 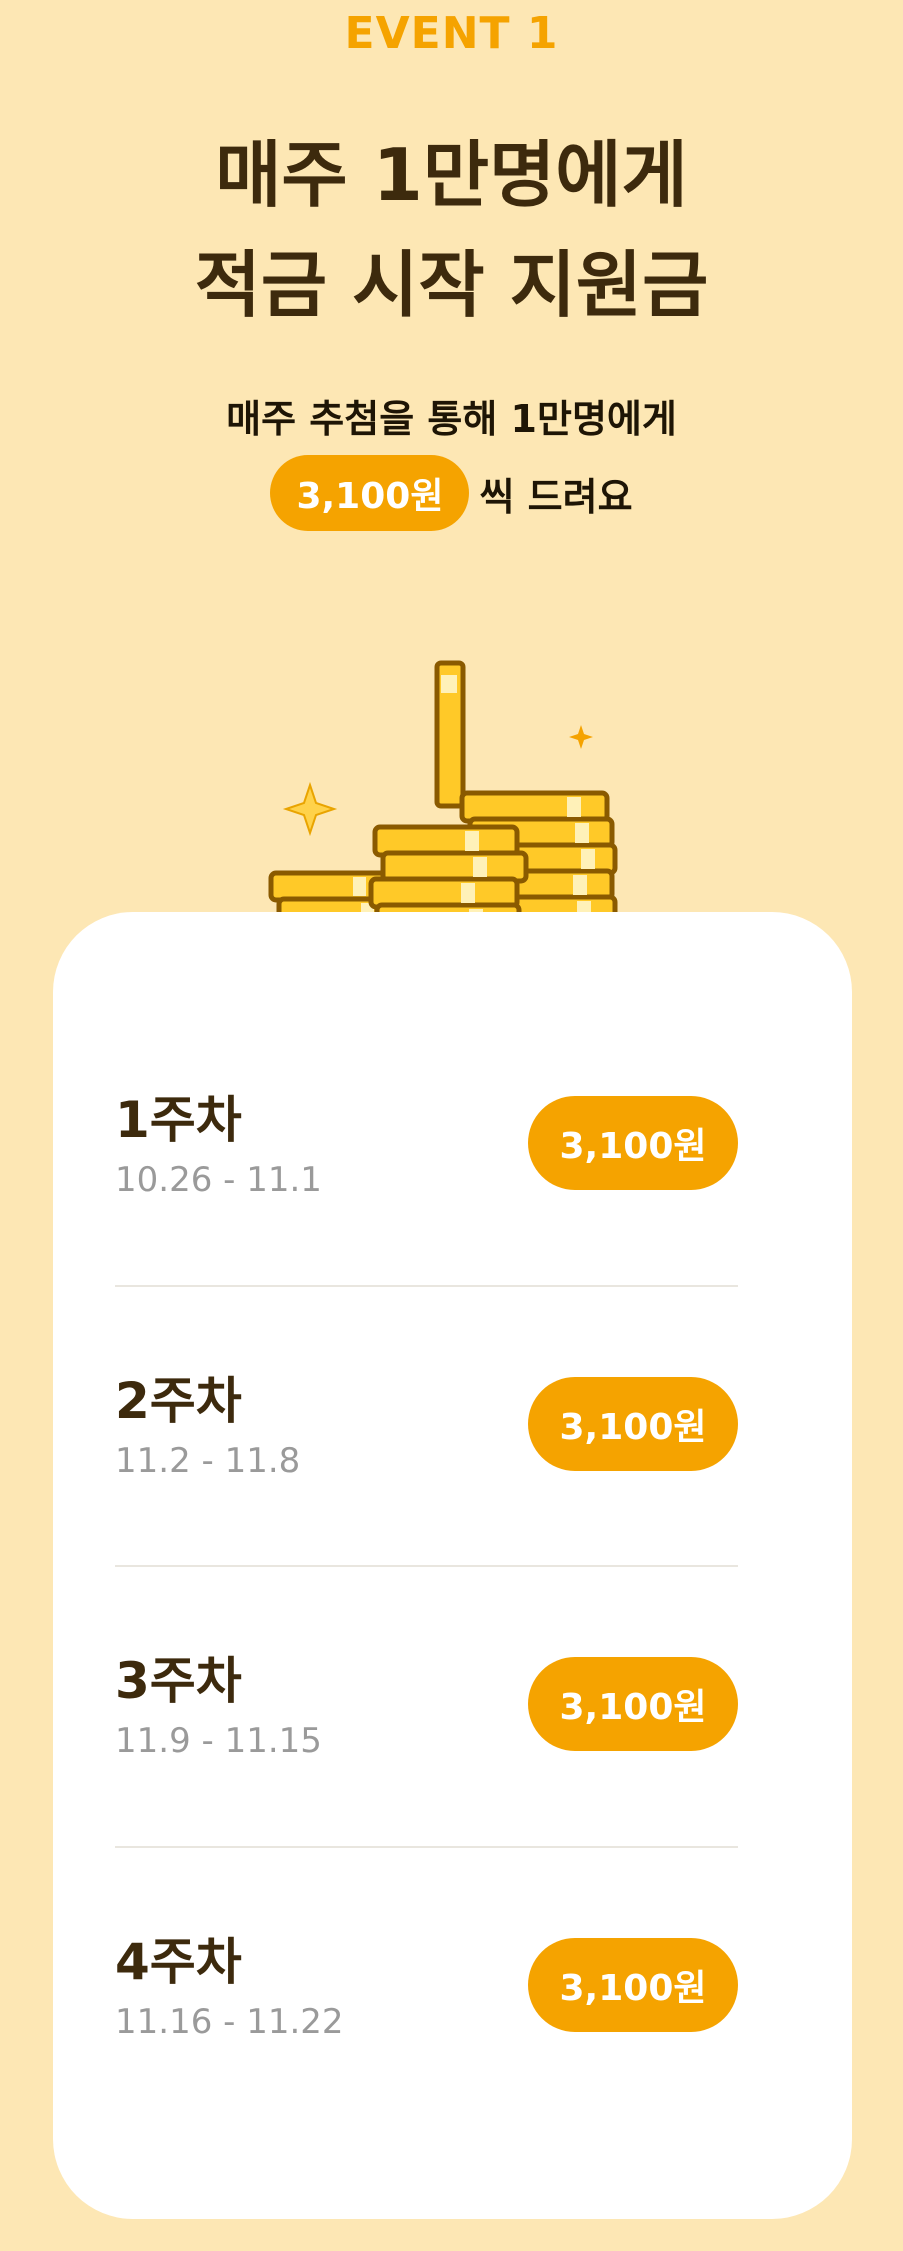 What do you see at coordinates (426, 1501) in the screenshot?
I see `week-row-2: 2주차 11.2 - 11.8 3,100원` at bounding box center [426, 1501].